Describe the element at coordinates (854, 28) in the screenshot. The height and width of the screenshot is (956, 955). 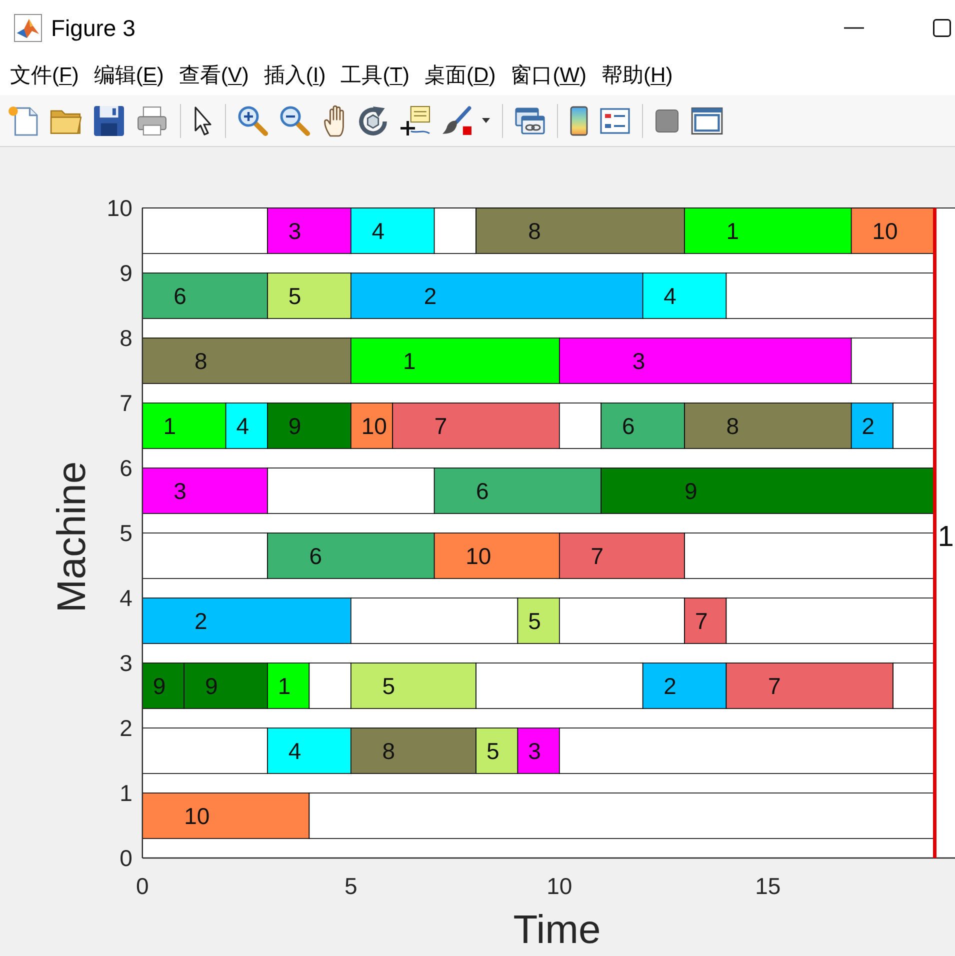
I see `minimize-icon` at that location.